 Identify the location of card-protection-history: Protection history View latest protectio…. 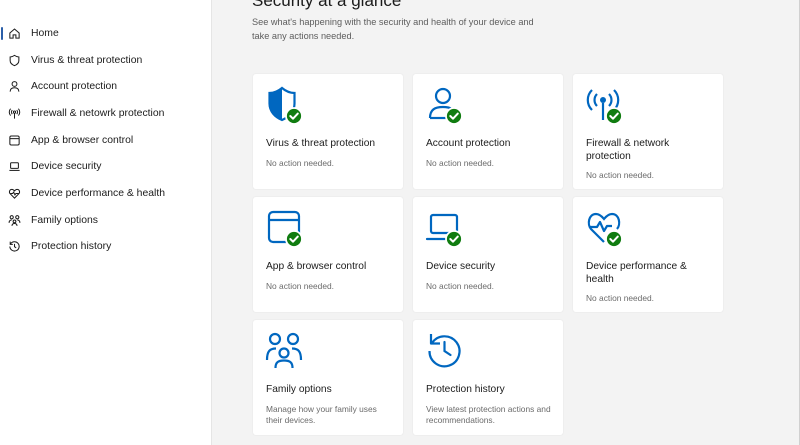
(488, 377).